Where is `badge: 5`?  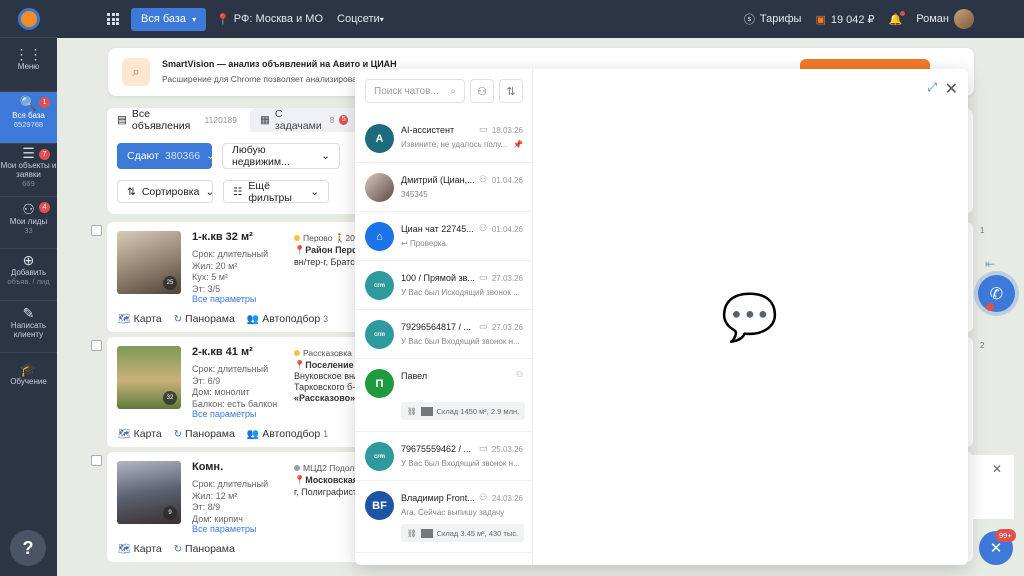
badge: 5 is located at coordinates (343, 120).